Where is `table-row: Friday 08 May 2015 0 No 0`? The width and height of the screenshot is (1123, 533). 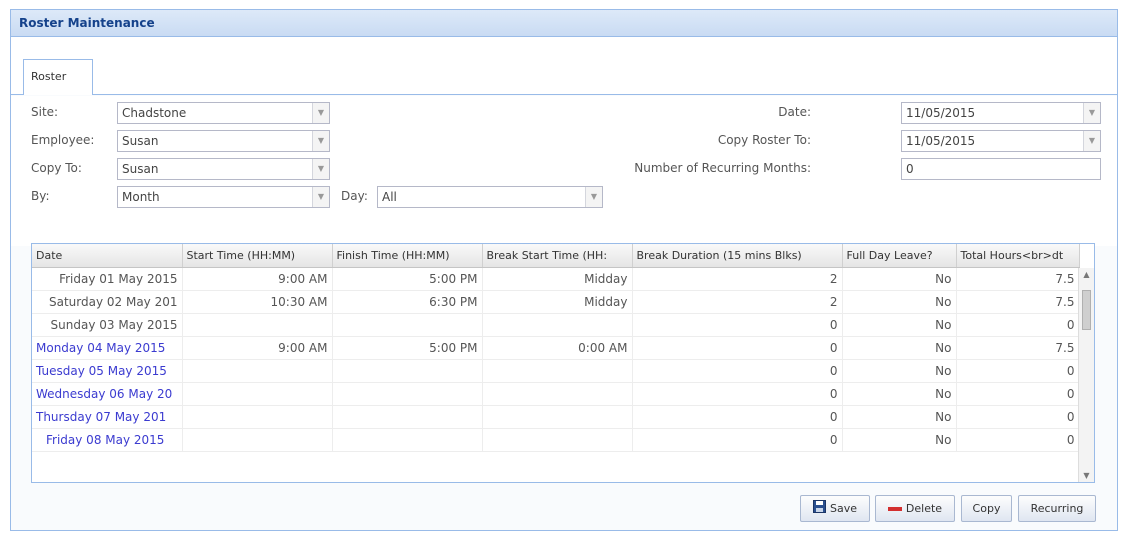 table-row: Friday 08 May 2015 0 No 0 is located at coordinates (556, 440).